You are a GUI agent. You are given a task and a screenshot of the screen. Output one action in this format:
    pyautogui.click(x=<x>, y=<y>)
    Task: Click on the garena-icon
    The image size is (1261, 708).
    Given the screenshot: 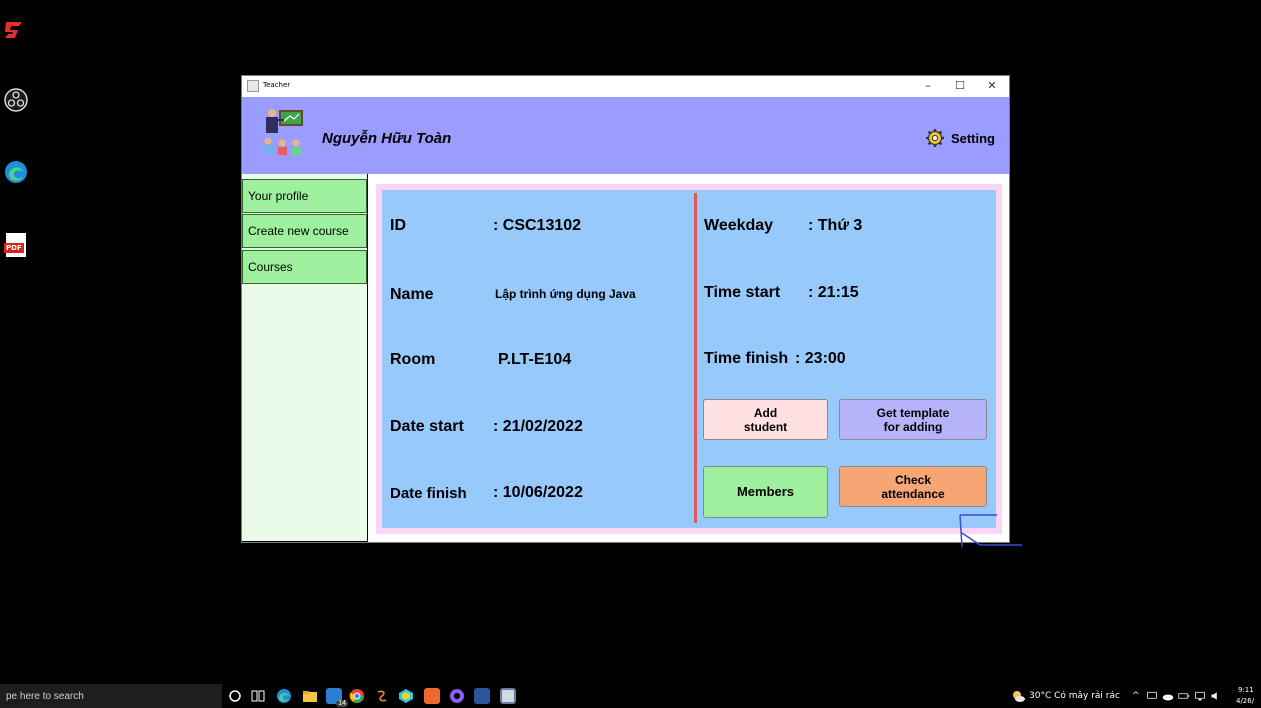 What is the action you would take?
    pyautogui.click(x=13, y=30)
    